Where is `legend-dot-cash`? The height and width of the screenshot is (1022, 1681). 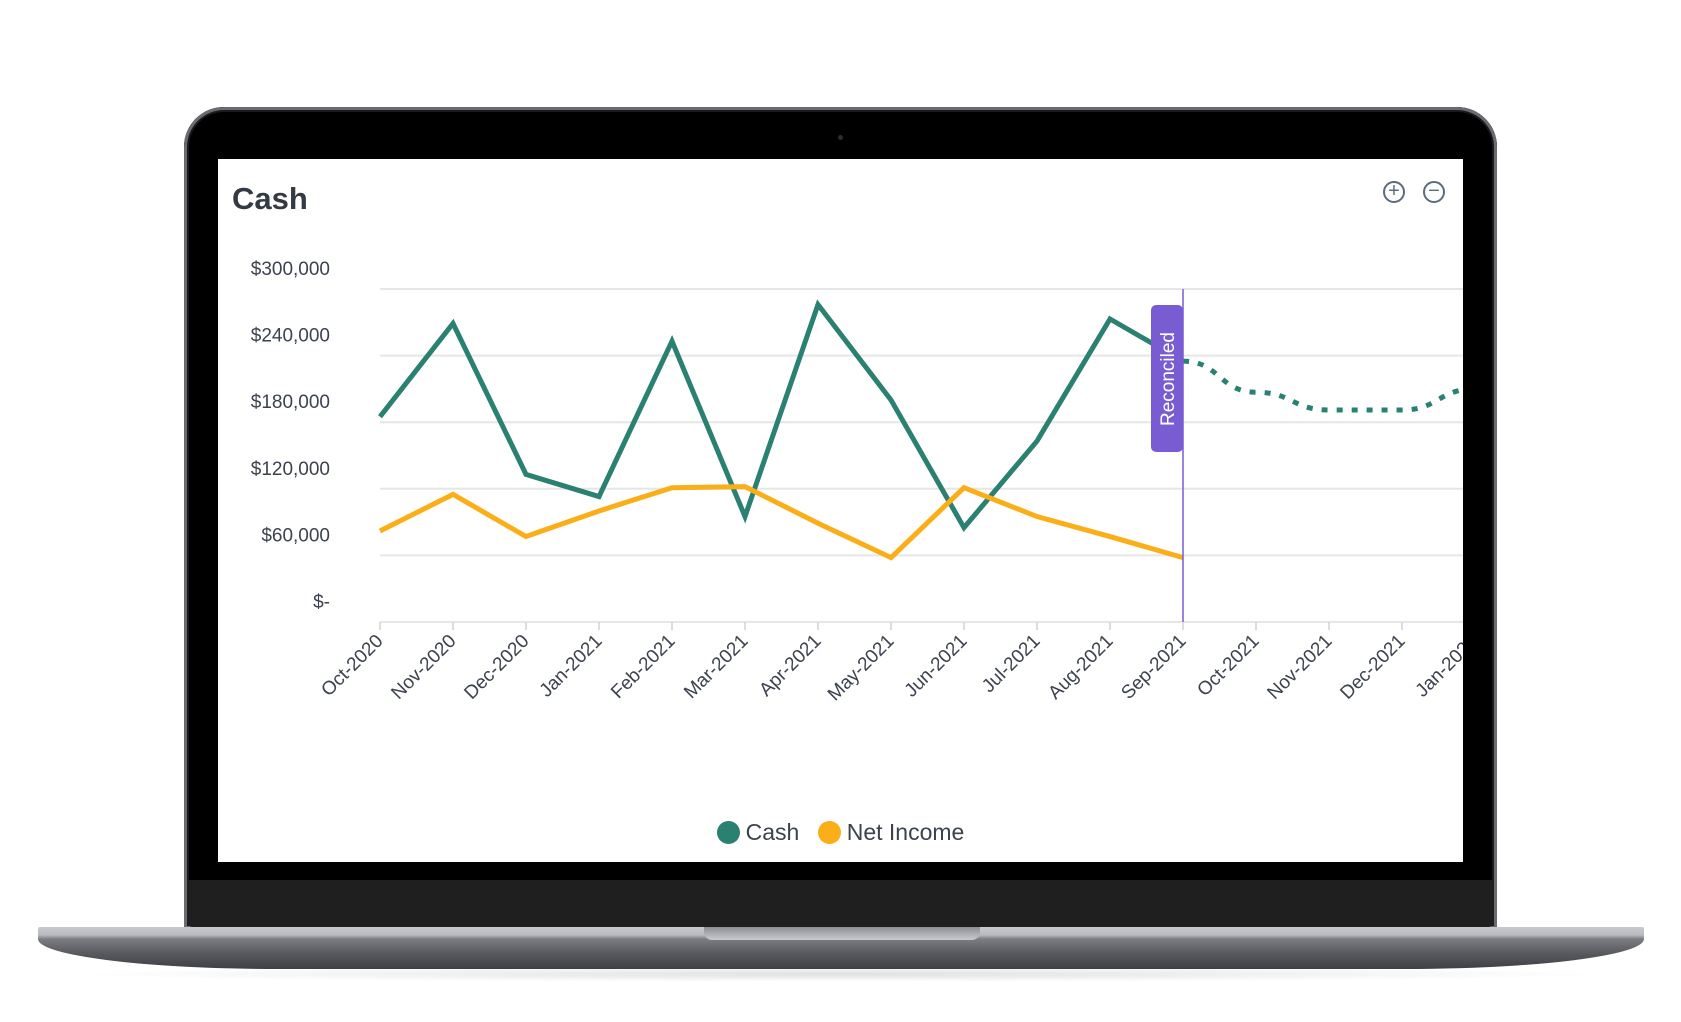 legend-dot-cash is located at coordinates (728, 832).